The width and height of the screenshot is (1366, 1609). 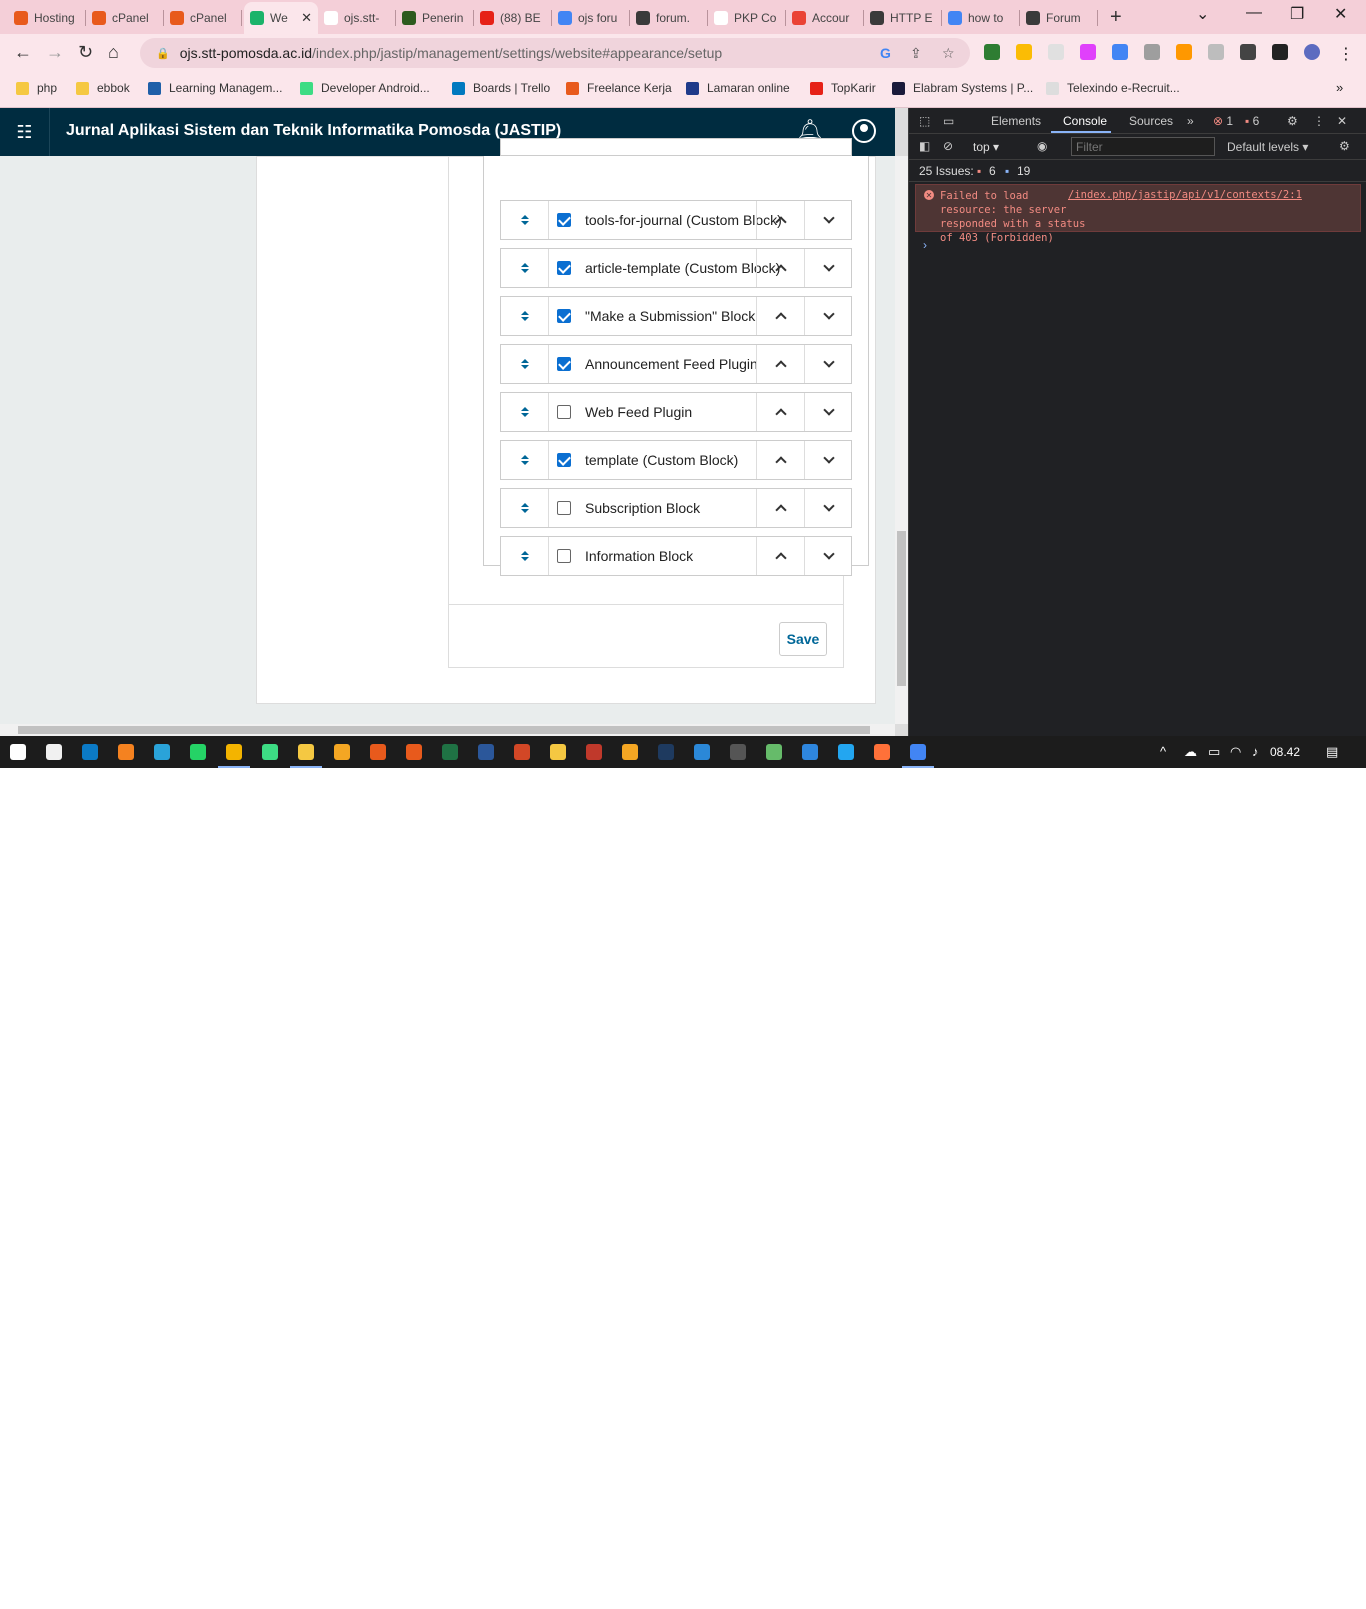 I want to click on new-tab-button: +, so click(x=1116, y=17).